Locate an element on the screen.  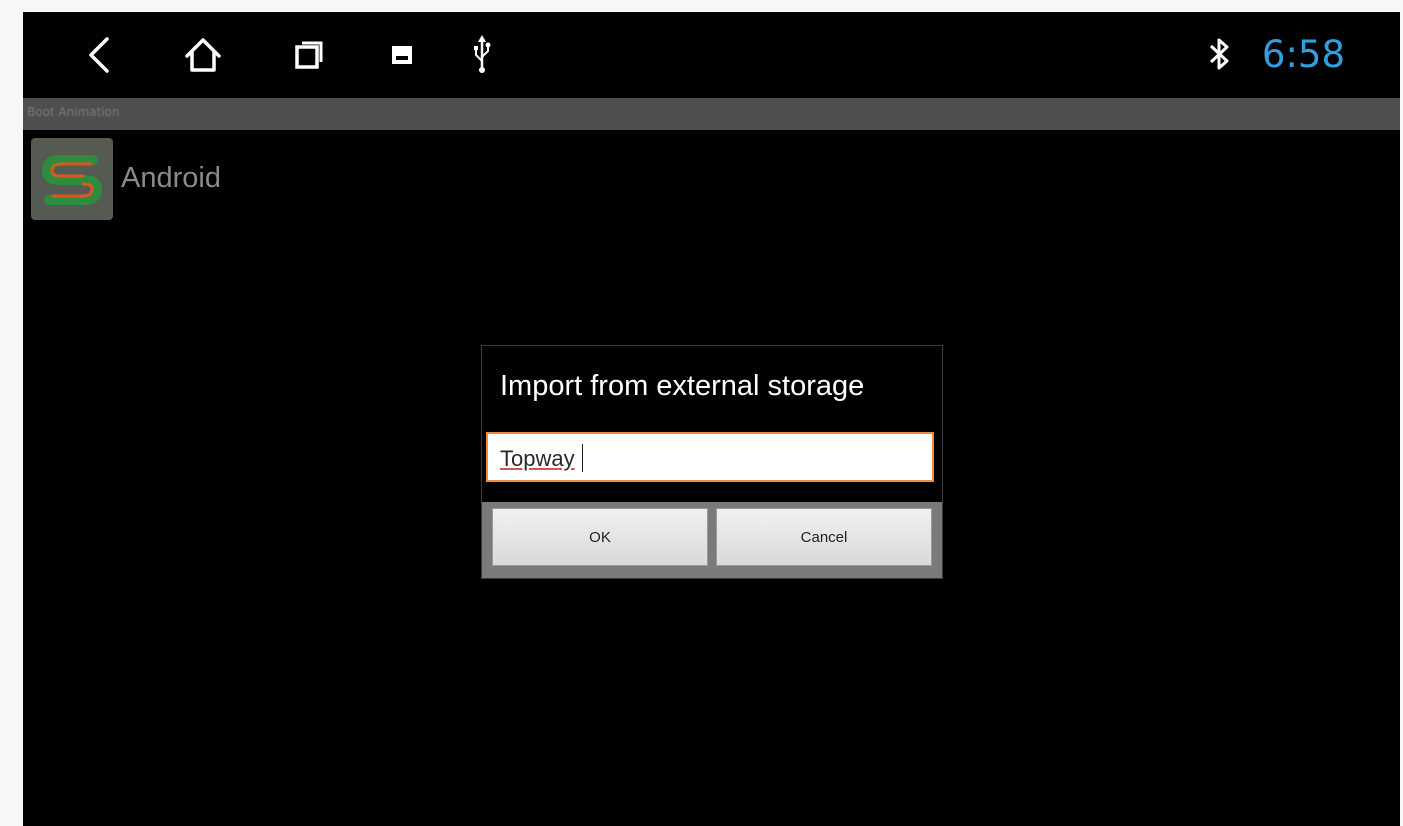
recent-apps-button is located at coordinates (309, 55).